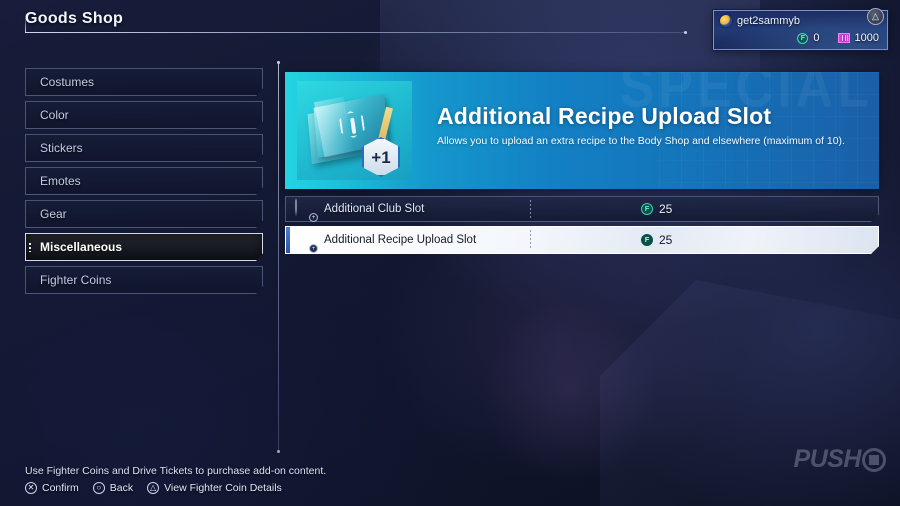 This screenshot has height=506, width=900. I want to click on selection-marker-icon, so click(30, 247).